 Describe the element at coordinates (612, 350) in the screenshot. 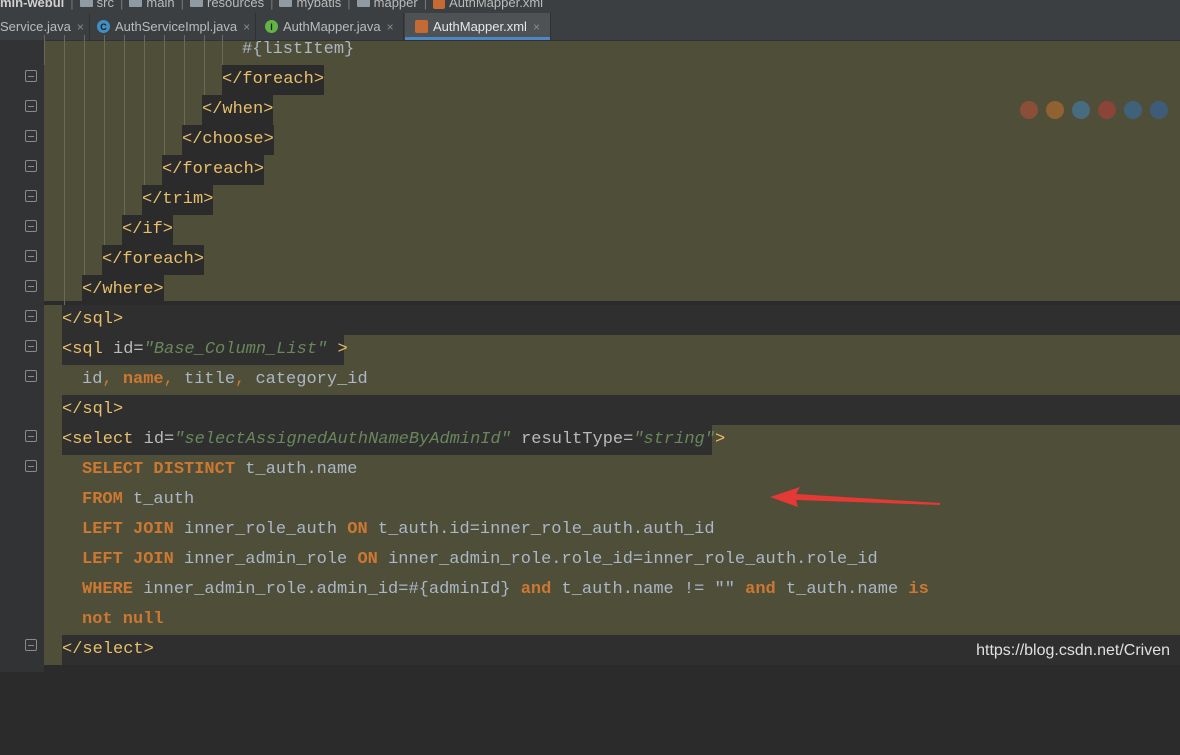

I see `code-line: <sql id="Base_Column_List" >` at that location.